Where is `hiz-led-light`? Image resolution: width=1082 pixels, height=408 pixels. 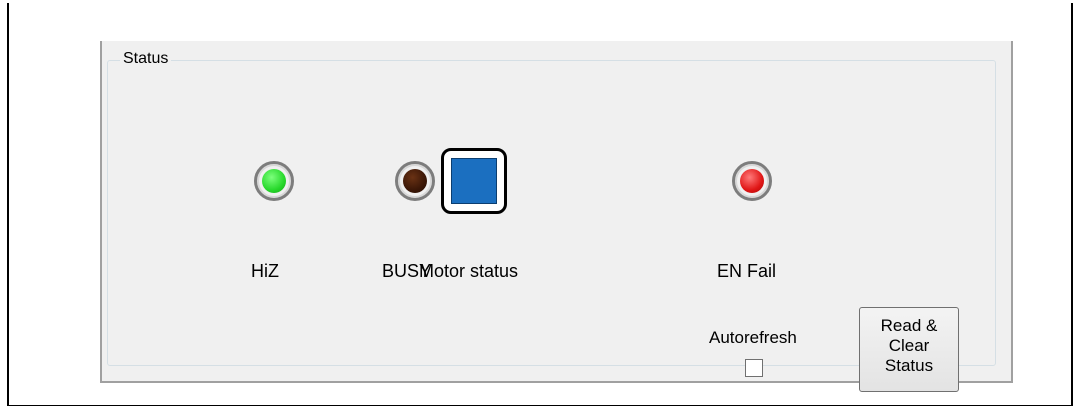
hiz-led-light is located at coordinates (274, 181).